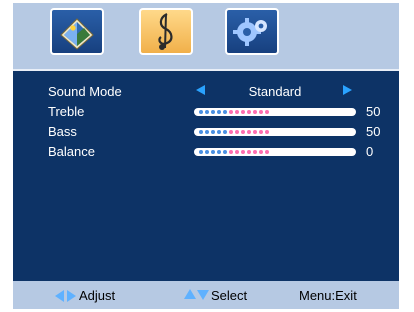 The image size is (414, 312). Describe the element at coordinates (275, 92) in the screenshot. I see `sound-mode-value: Standard` at that location.